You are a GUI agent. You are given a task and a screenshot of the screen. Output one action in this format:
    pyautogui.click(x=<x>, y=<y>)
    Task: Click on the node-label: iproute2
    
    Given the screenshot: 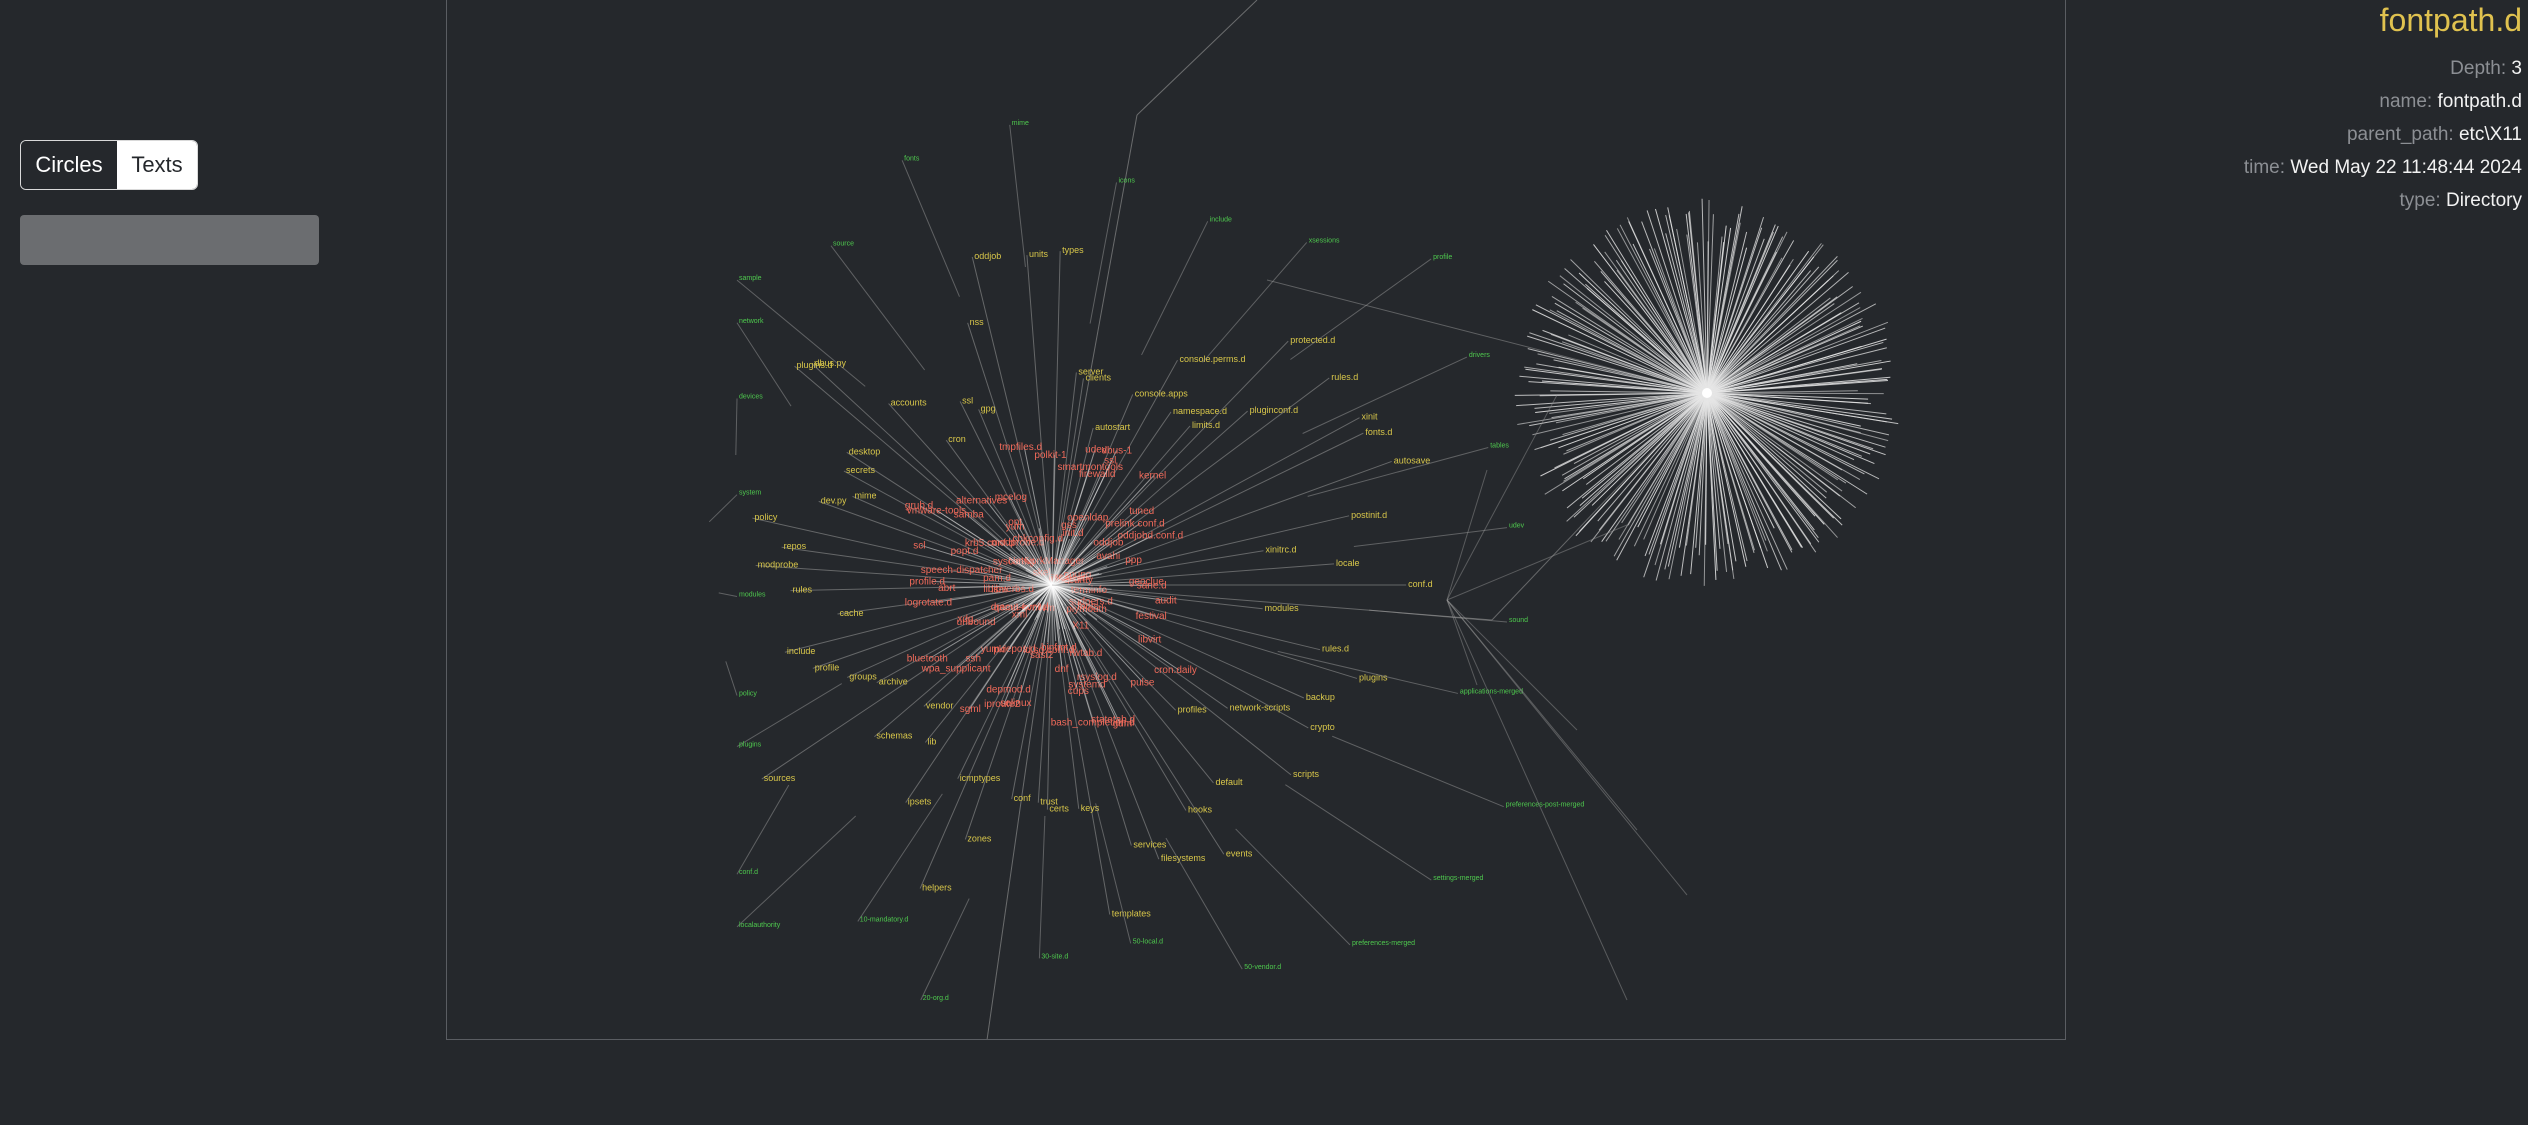 What is the action you would take?
    pyautogui.click(x=1002, y=704)
    